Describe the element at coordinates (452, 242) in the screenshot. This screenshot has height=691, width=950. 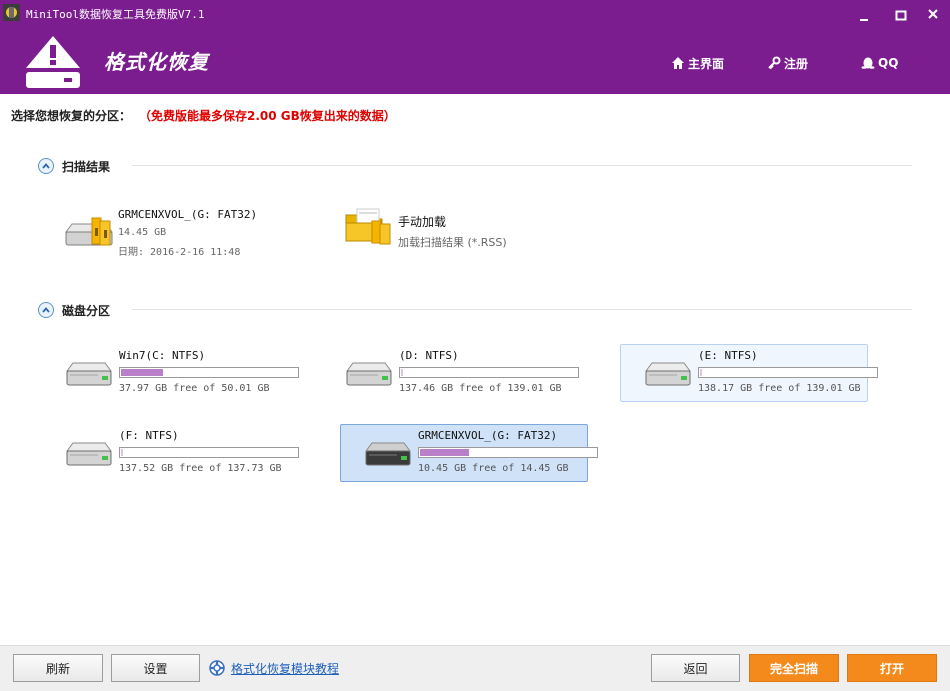
I see `manual-load-subtitle: 加载扫描结果 (*.RSS)` at that location.